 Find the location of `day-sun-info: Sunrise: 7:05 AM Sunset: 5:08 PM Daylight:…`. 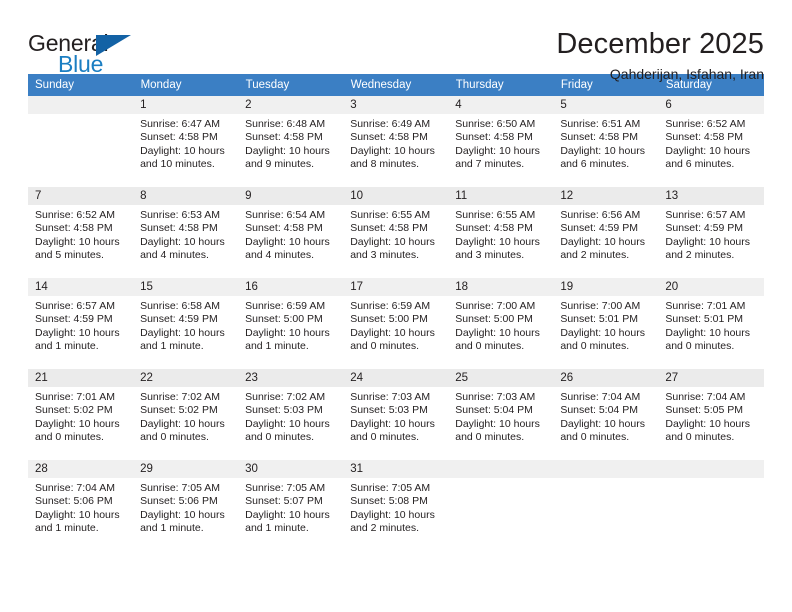

day-sun-info: Sunrise: 7:05 AM Sunset: 5:08 PM Daylight:… is located at coordinates (395, 507).